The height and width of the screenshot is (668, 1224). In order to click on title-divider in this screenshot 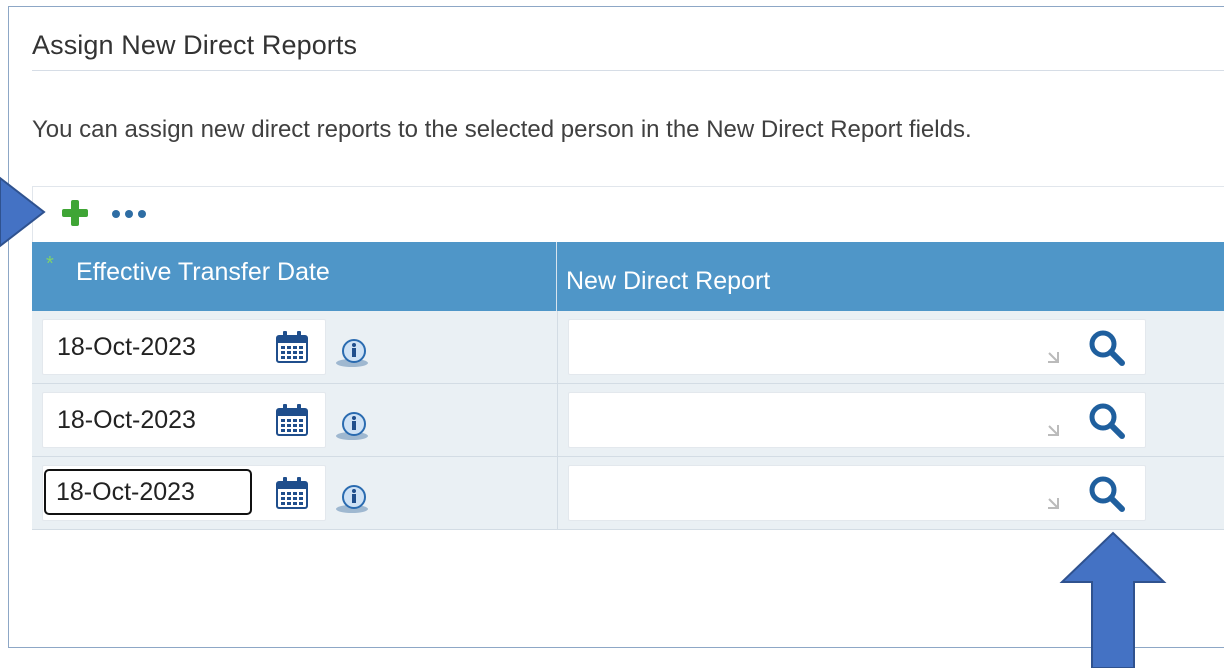, I will do `click(628, 70)`.